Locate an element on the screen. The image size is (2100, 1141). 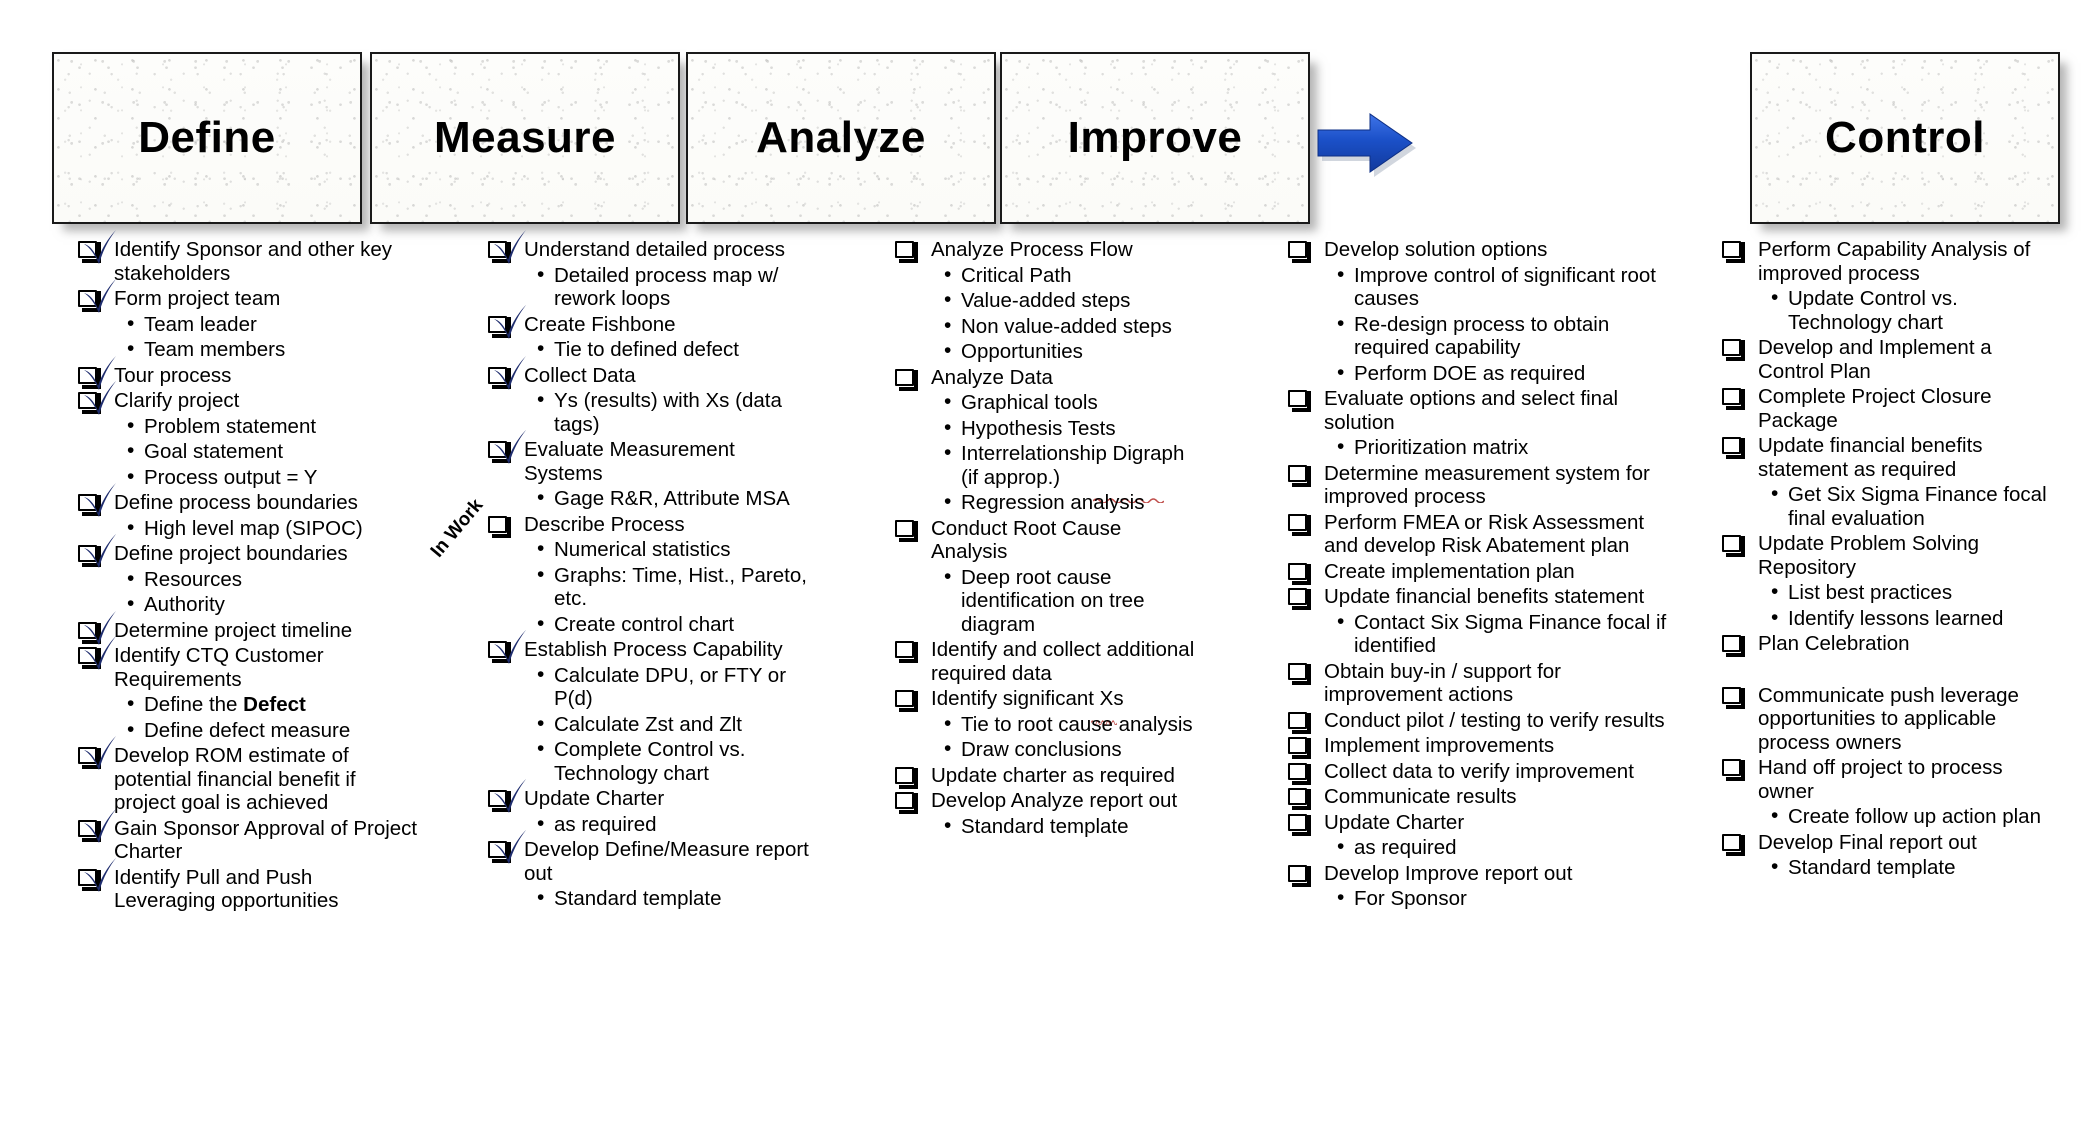
checklist-item: Clarify project is located at coordinates (248, 398).